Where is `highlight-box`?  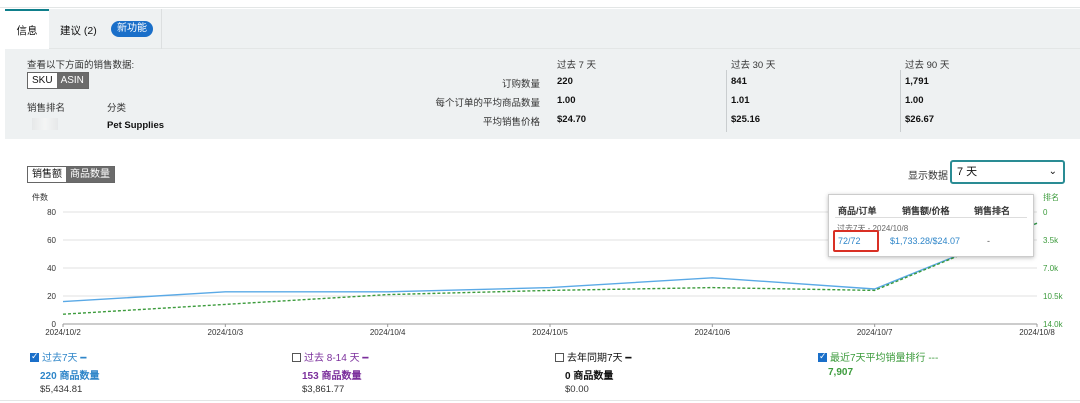
highlight-box is located at coordinates (856, 241).